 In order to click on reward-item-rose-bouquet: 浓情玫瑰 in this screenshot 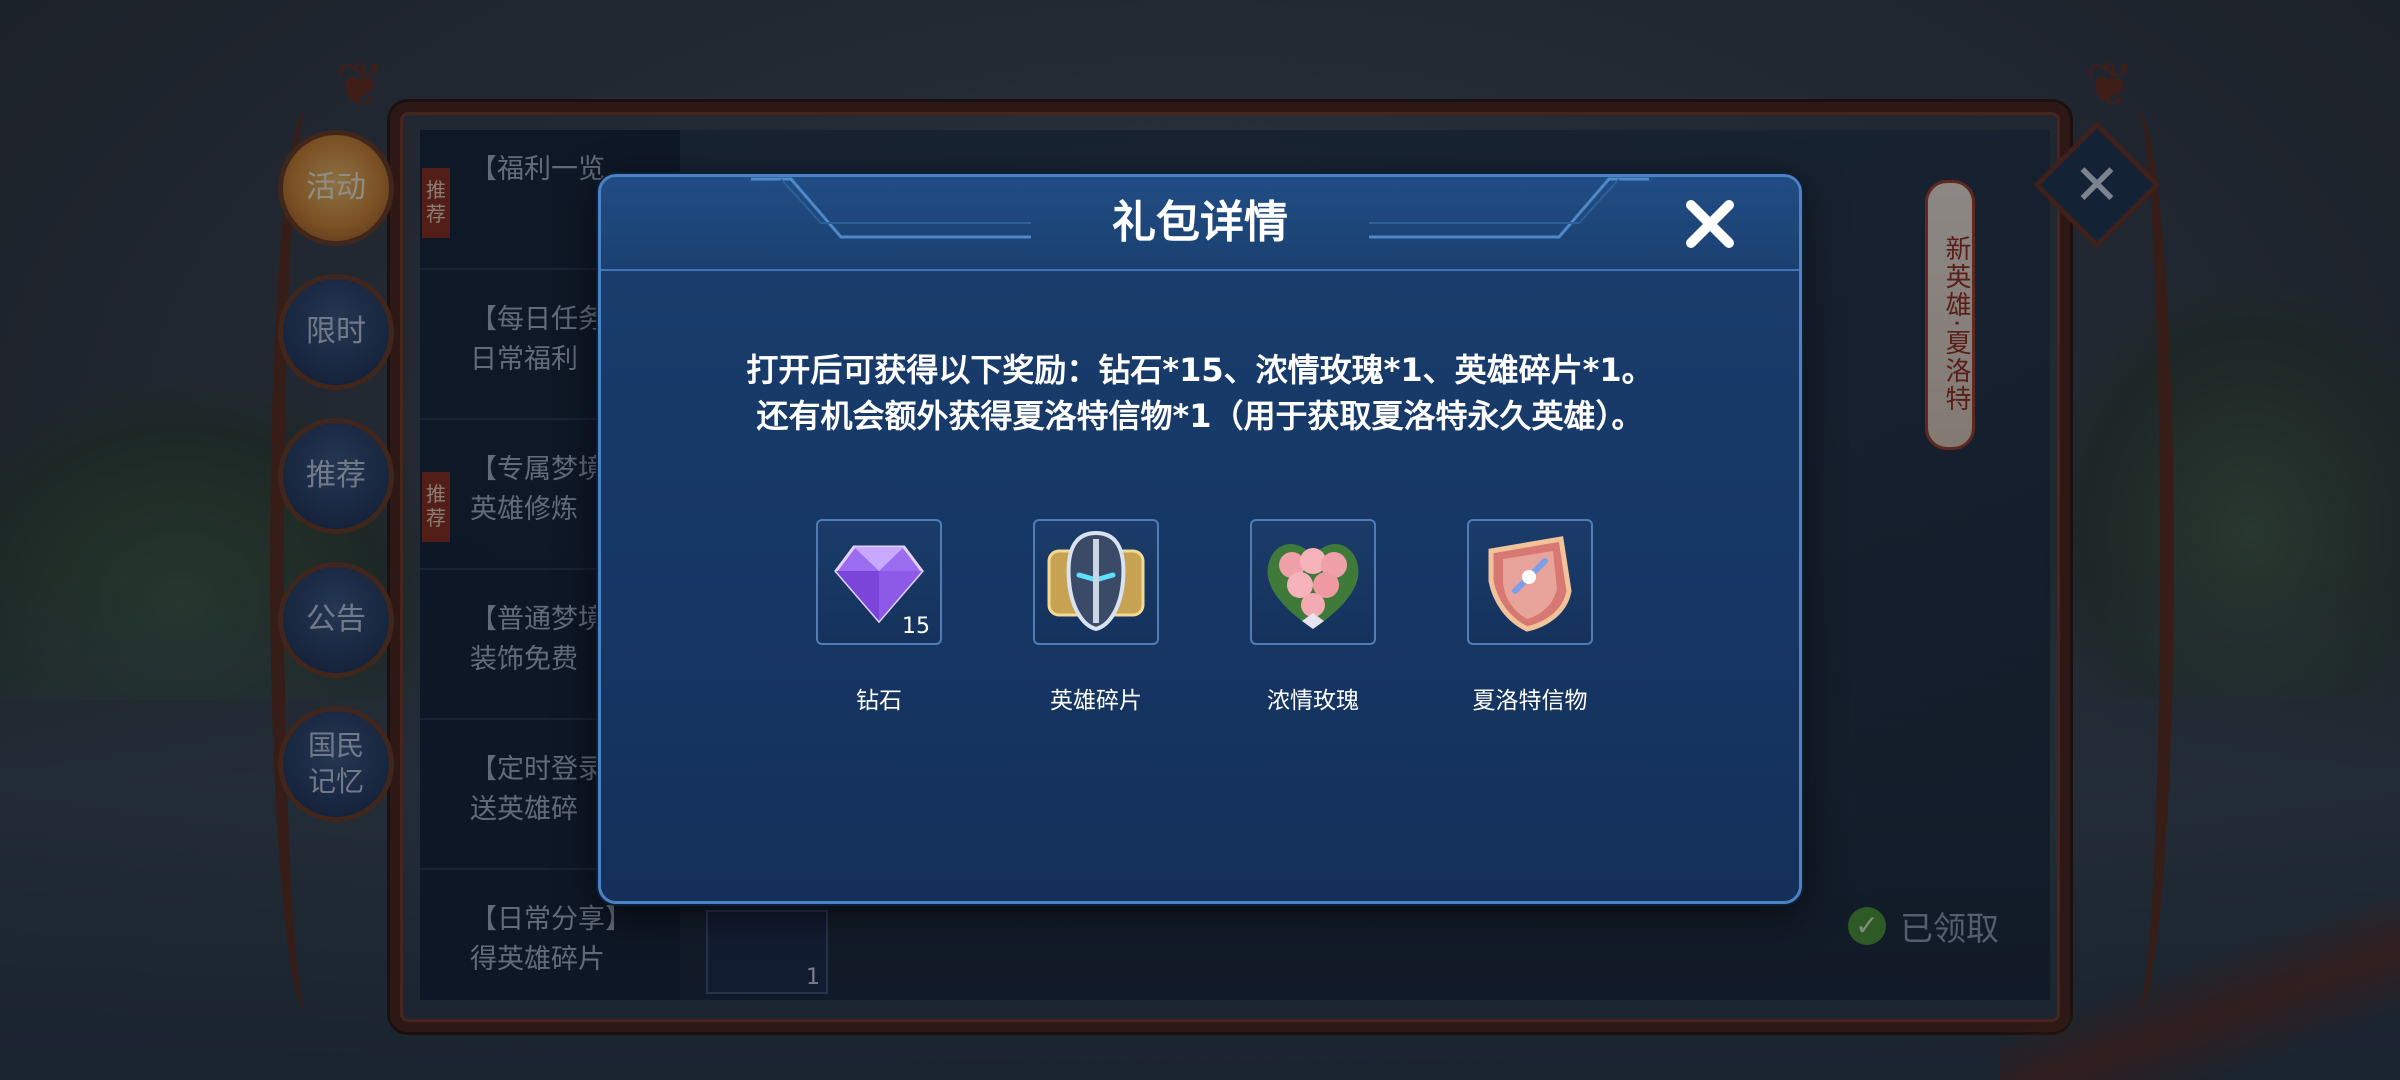, I will do `click(1313, 617)`.